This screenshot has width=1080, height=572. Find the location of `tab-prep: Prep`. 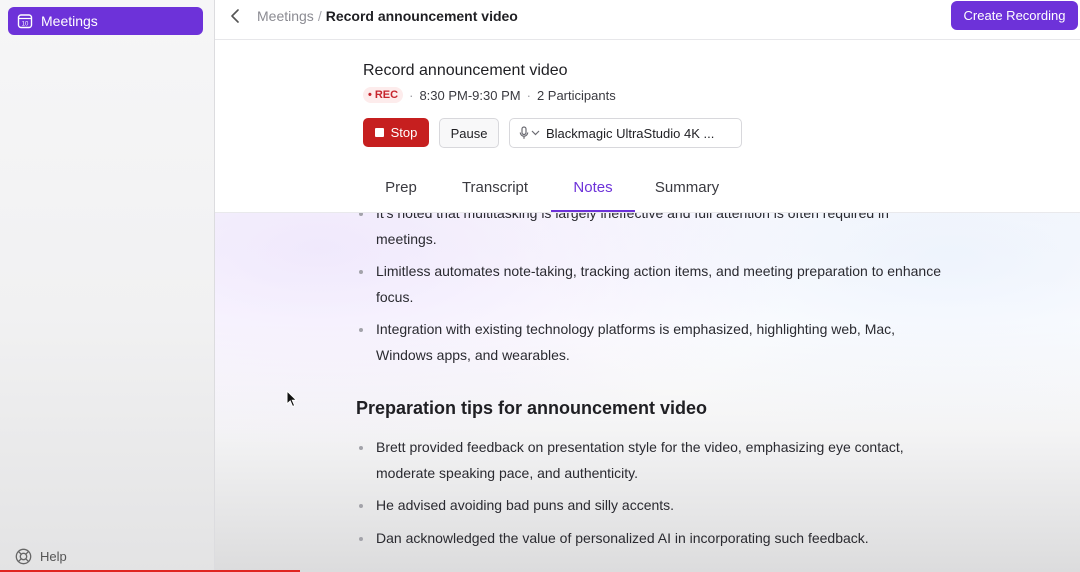

tab-prep: Prep is located at coordinates (401, 191).